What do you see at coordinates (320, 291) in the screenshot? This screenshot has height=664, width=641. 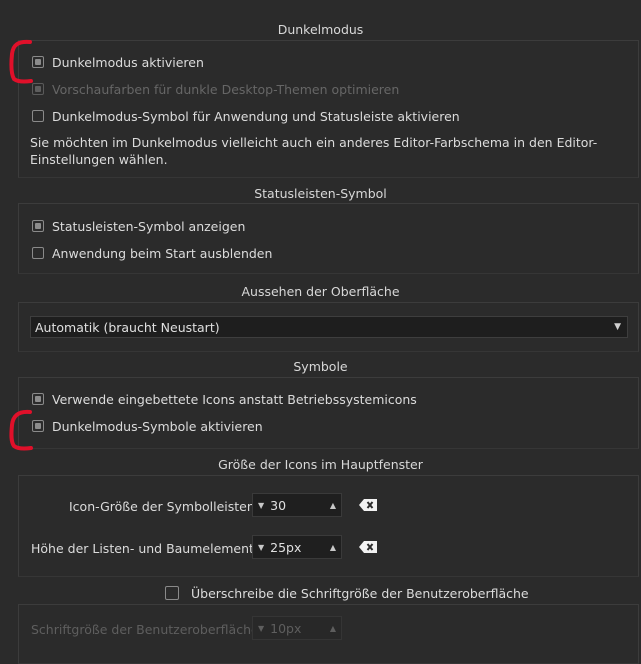 I see `group-title-appearance: Aussehen der Oberfläche` at bounding box center [320, 291].